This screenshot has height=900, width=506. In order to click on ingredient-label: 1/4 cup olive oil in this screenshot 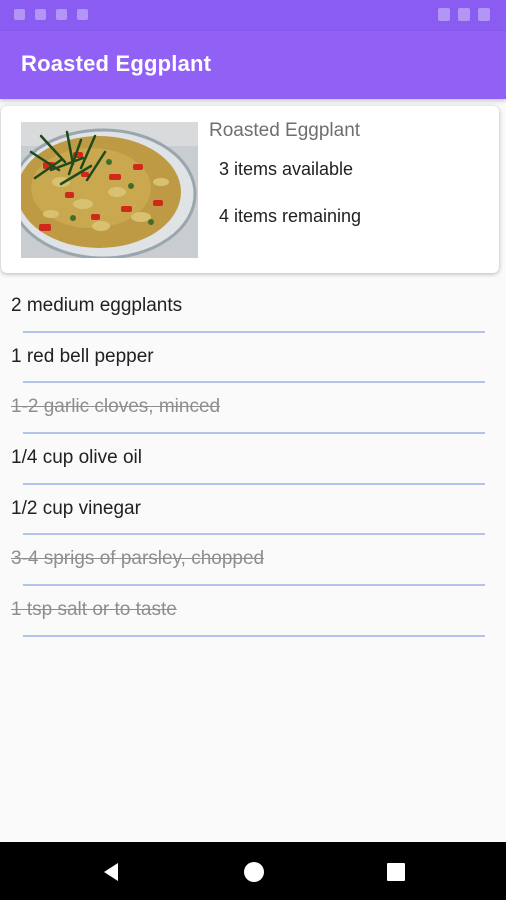, I will do `click(76, 458)`.